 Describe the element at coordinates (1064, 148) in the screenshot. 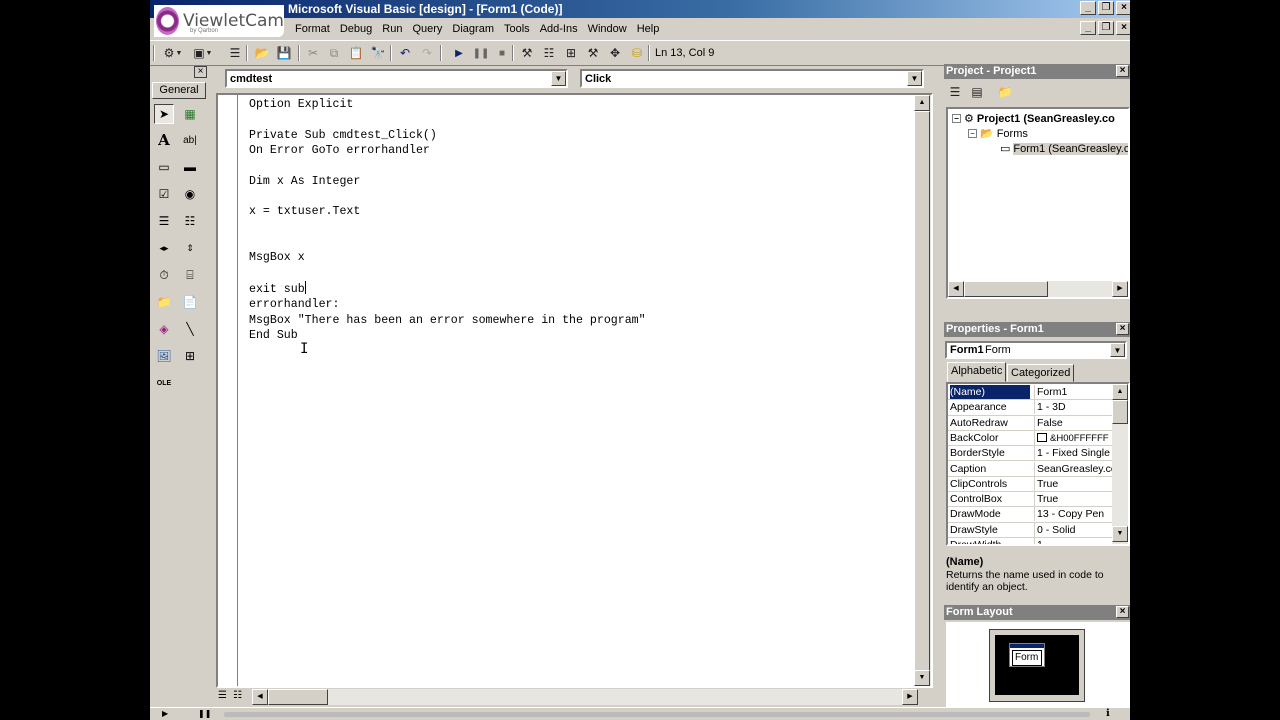

I see `tree-item-form1: ▭ Form1 (SeanGreasley.c` at that location.